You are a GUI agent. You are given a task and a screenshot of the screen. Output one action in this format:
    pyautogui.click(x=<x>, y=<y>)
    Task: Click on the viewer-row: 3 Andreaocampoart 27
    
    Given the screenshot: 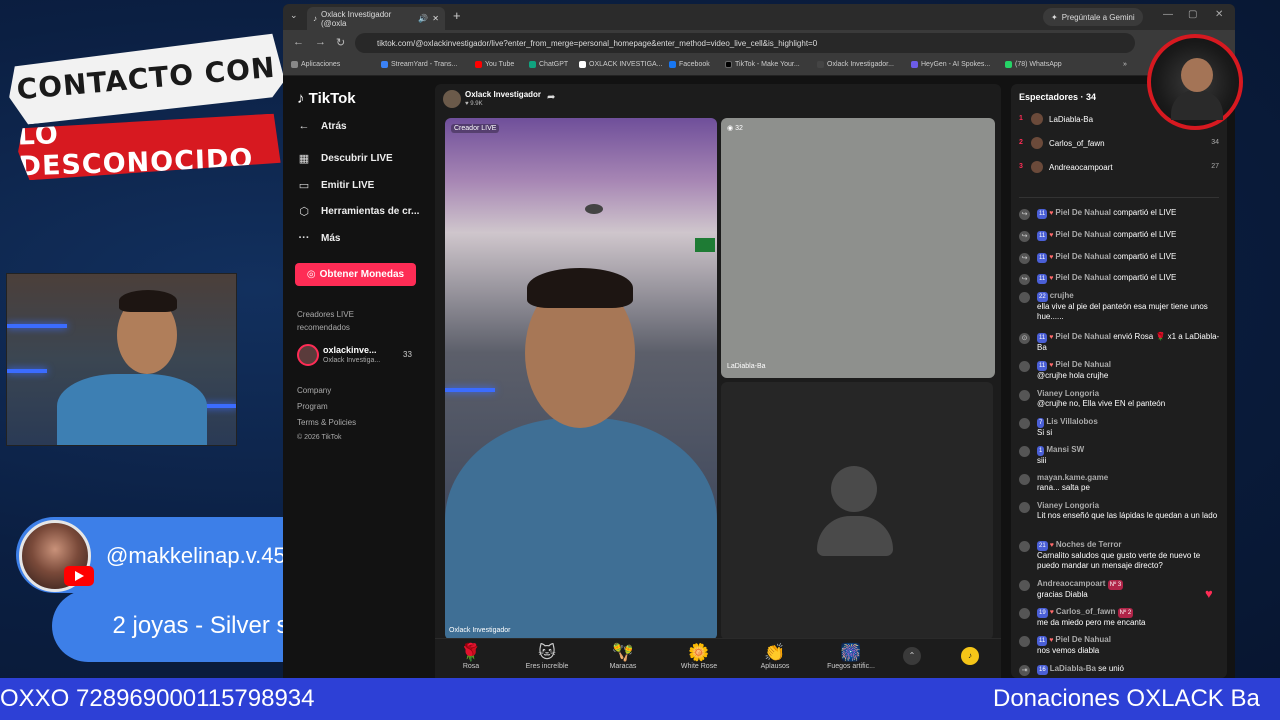 What is the action you would take?
    pyautogui.click(x=1119, y=168)
    